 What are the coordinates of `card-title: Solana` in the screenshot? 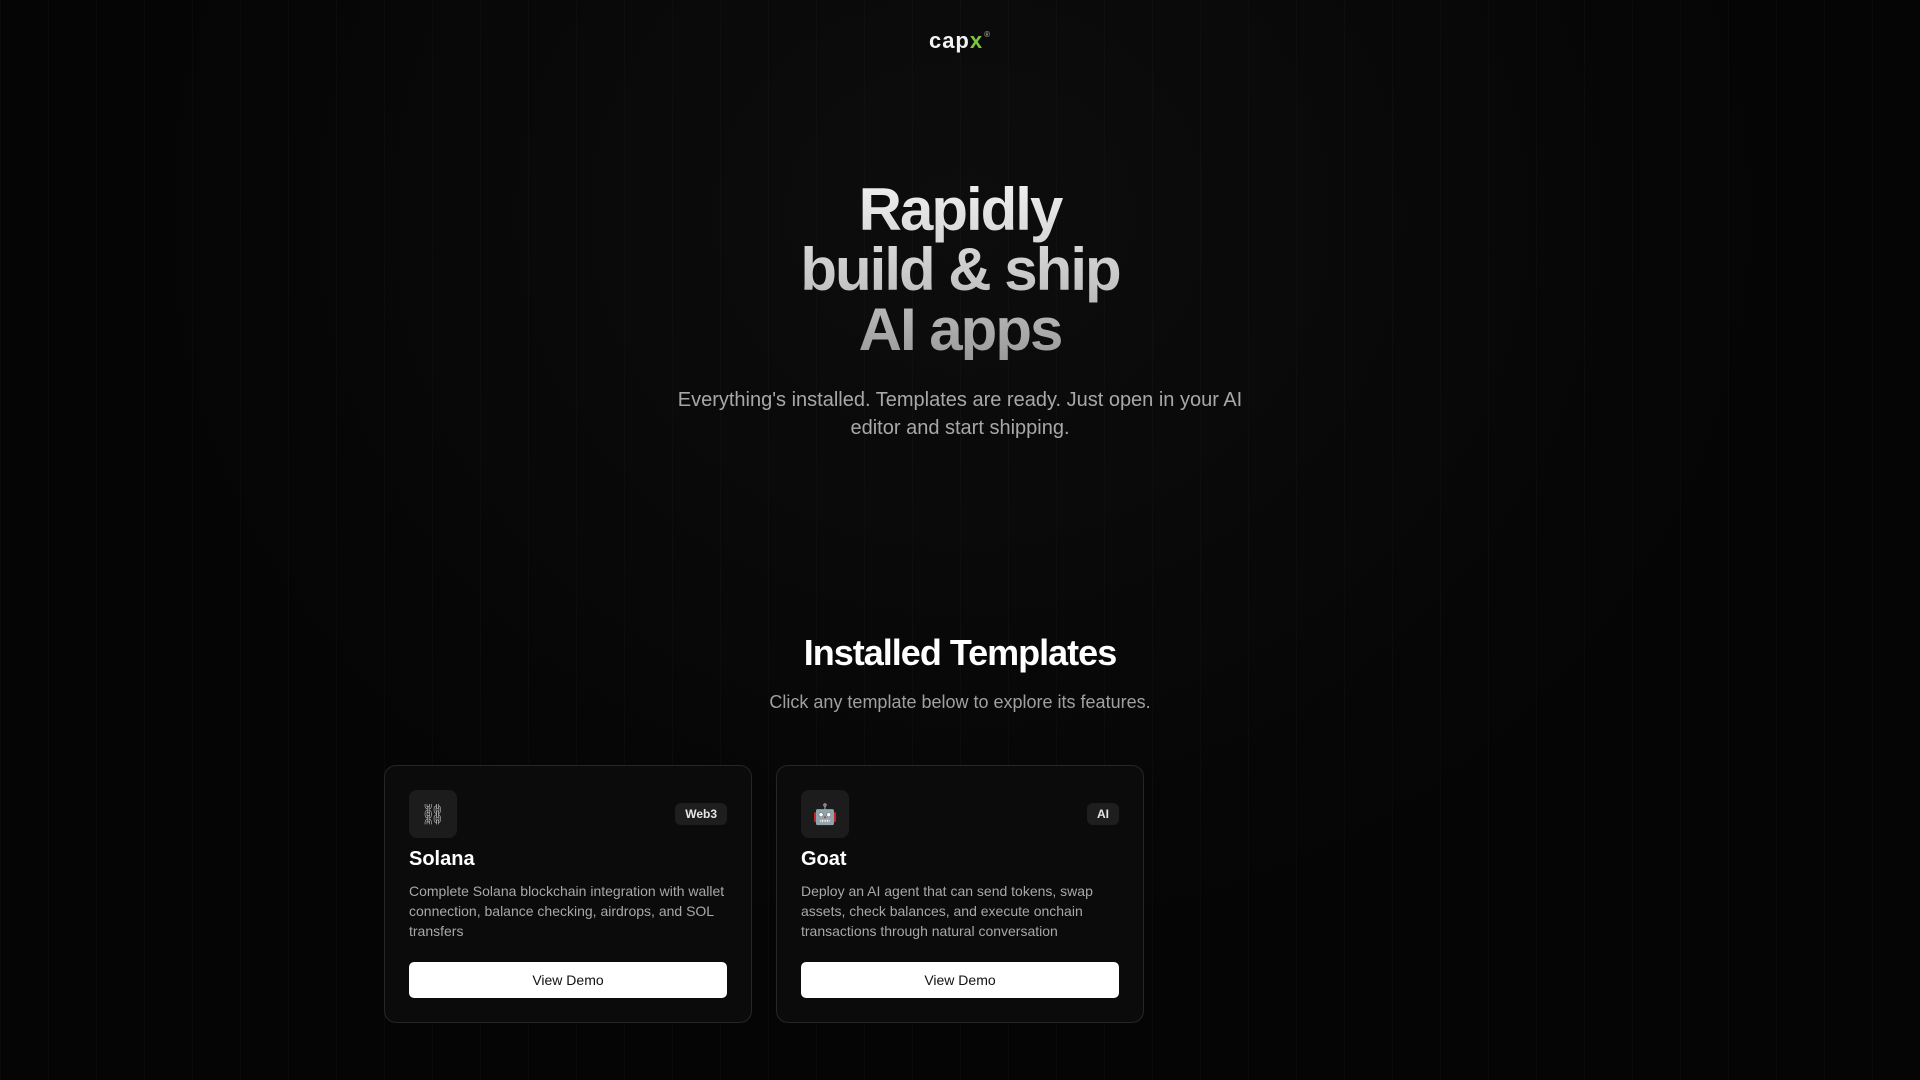 It's located at (442, 859).